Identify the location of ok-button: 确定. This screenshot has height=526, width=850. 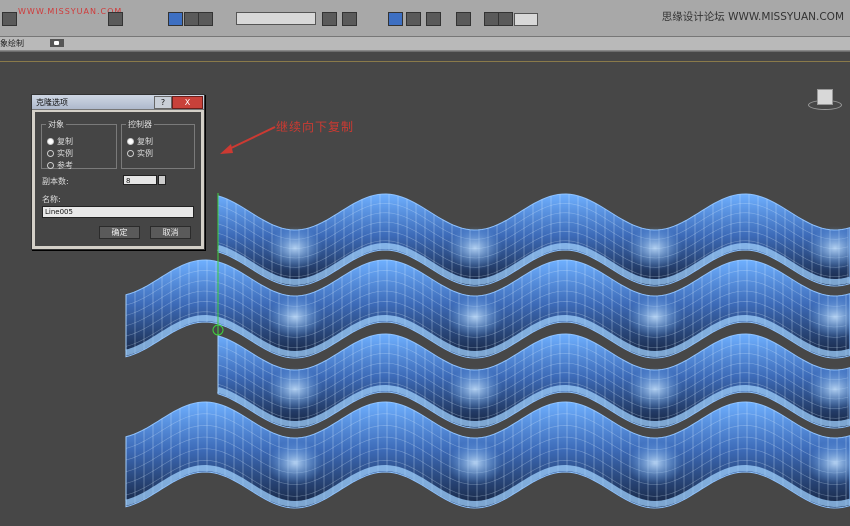
(119, 232).